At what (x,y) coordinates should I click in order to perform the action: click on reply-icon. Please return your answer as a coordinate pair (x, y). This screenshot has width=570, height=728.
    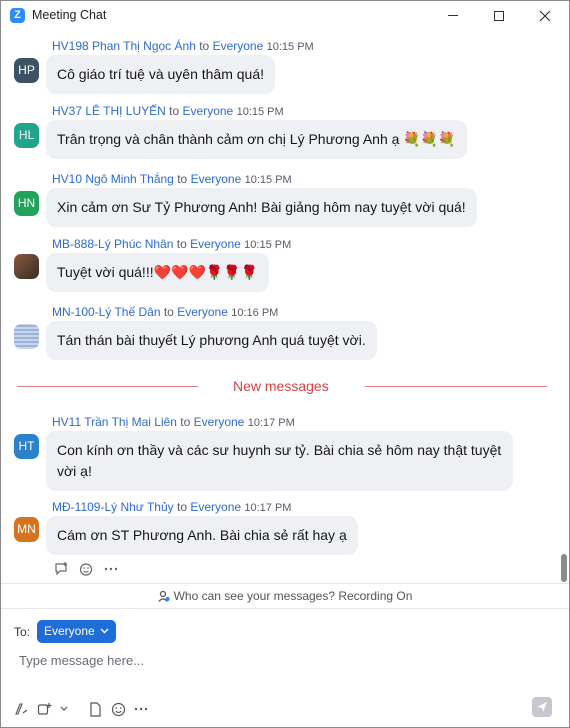
    Looking at the image, I should click on (61, 568).